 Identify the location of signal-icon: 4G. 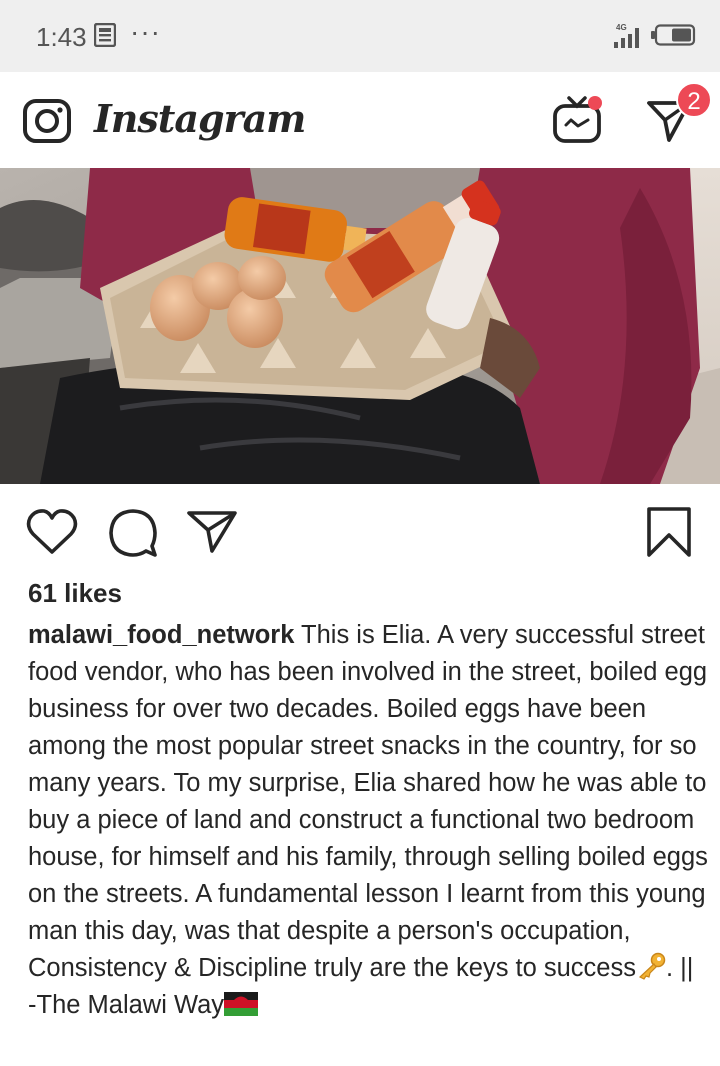
(626, 35).